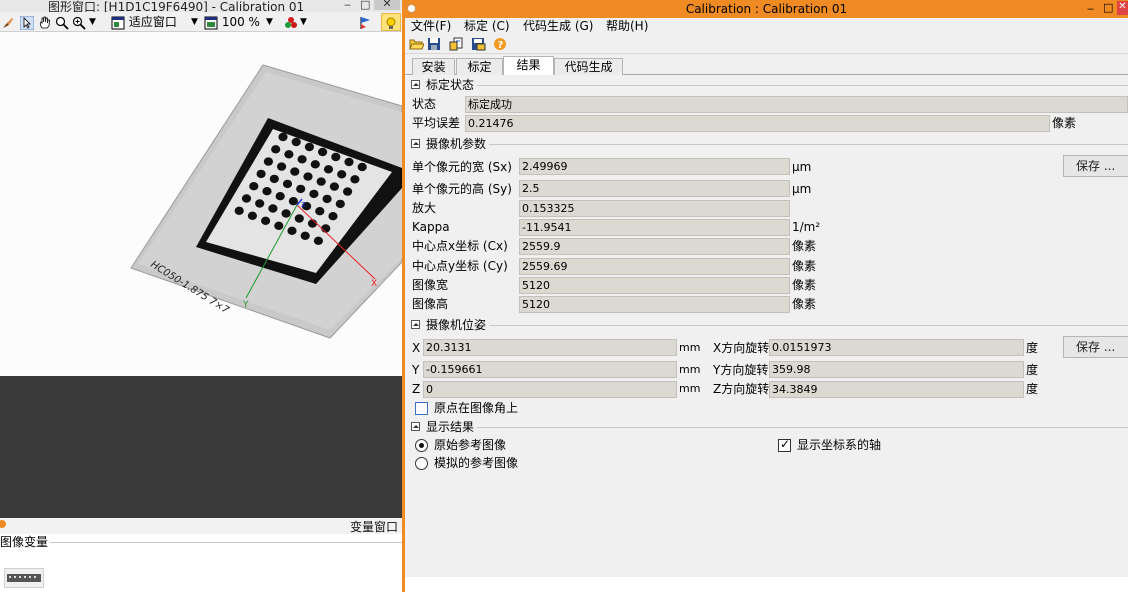 This screenshot has width=1128, height=592. What do you see at coordinates (588, 66) in the screenshot?
I see `tab-code-generation: 代码生成` at bounding box center [588, 66].